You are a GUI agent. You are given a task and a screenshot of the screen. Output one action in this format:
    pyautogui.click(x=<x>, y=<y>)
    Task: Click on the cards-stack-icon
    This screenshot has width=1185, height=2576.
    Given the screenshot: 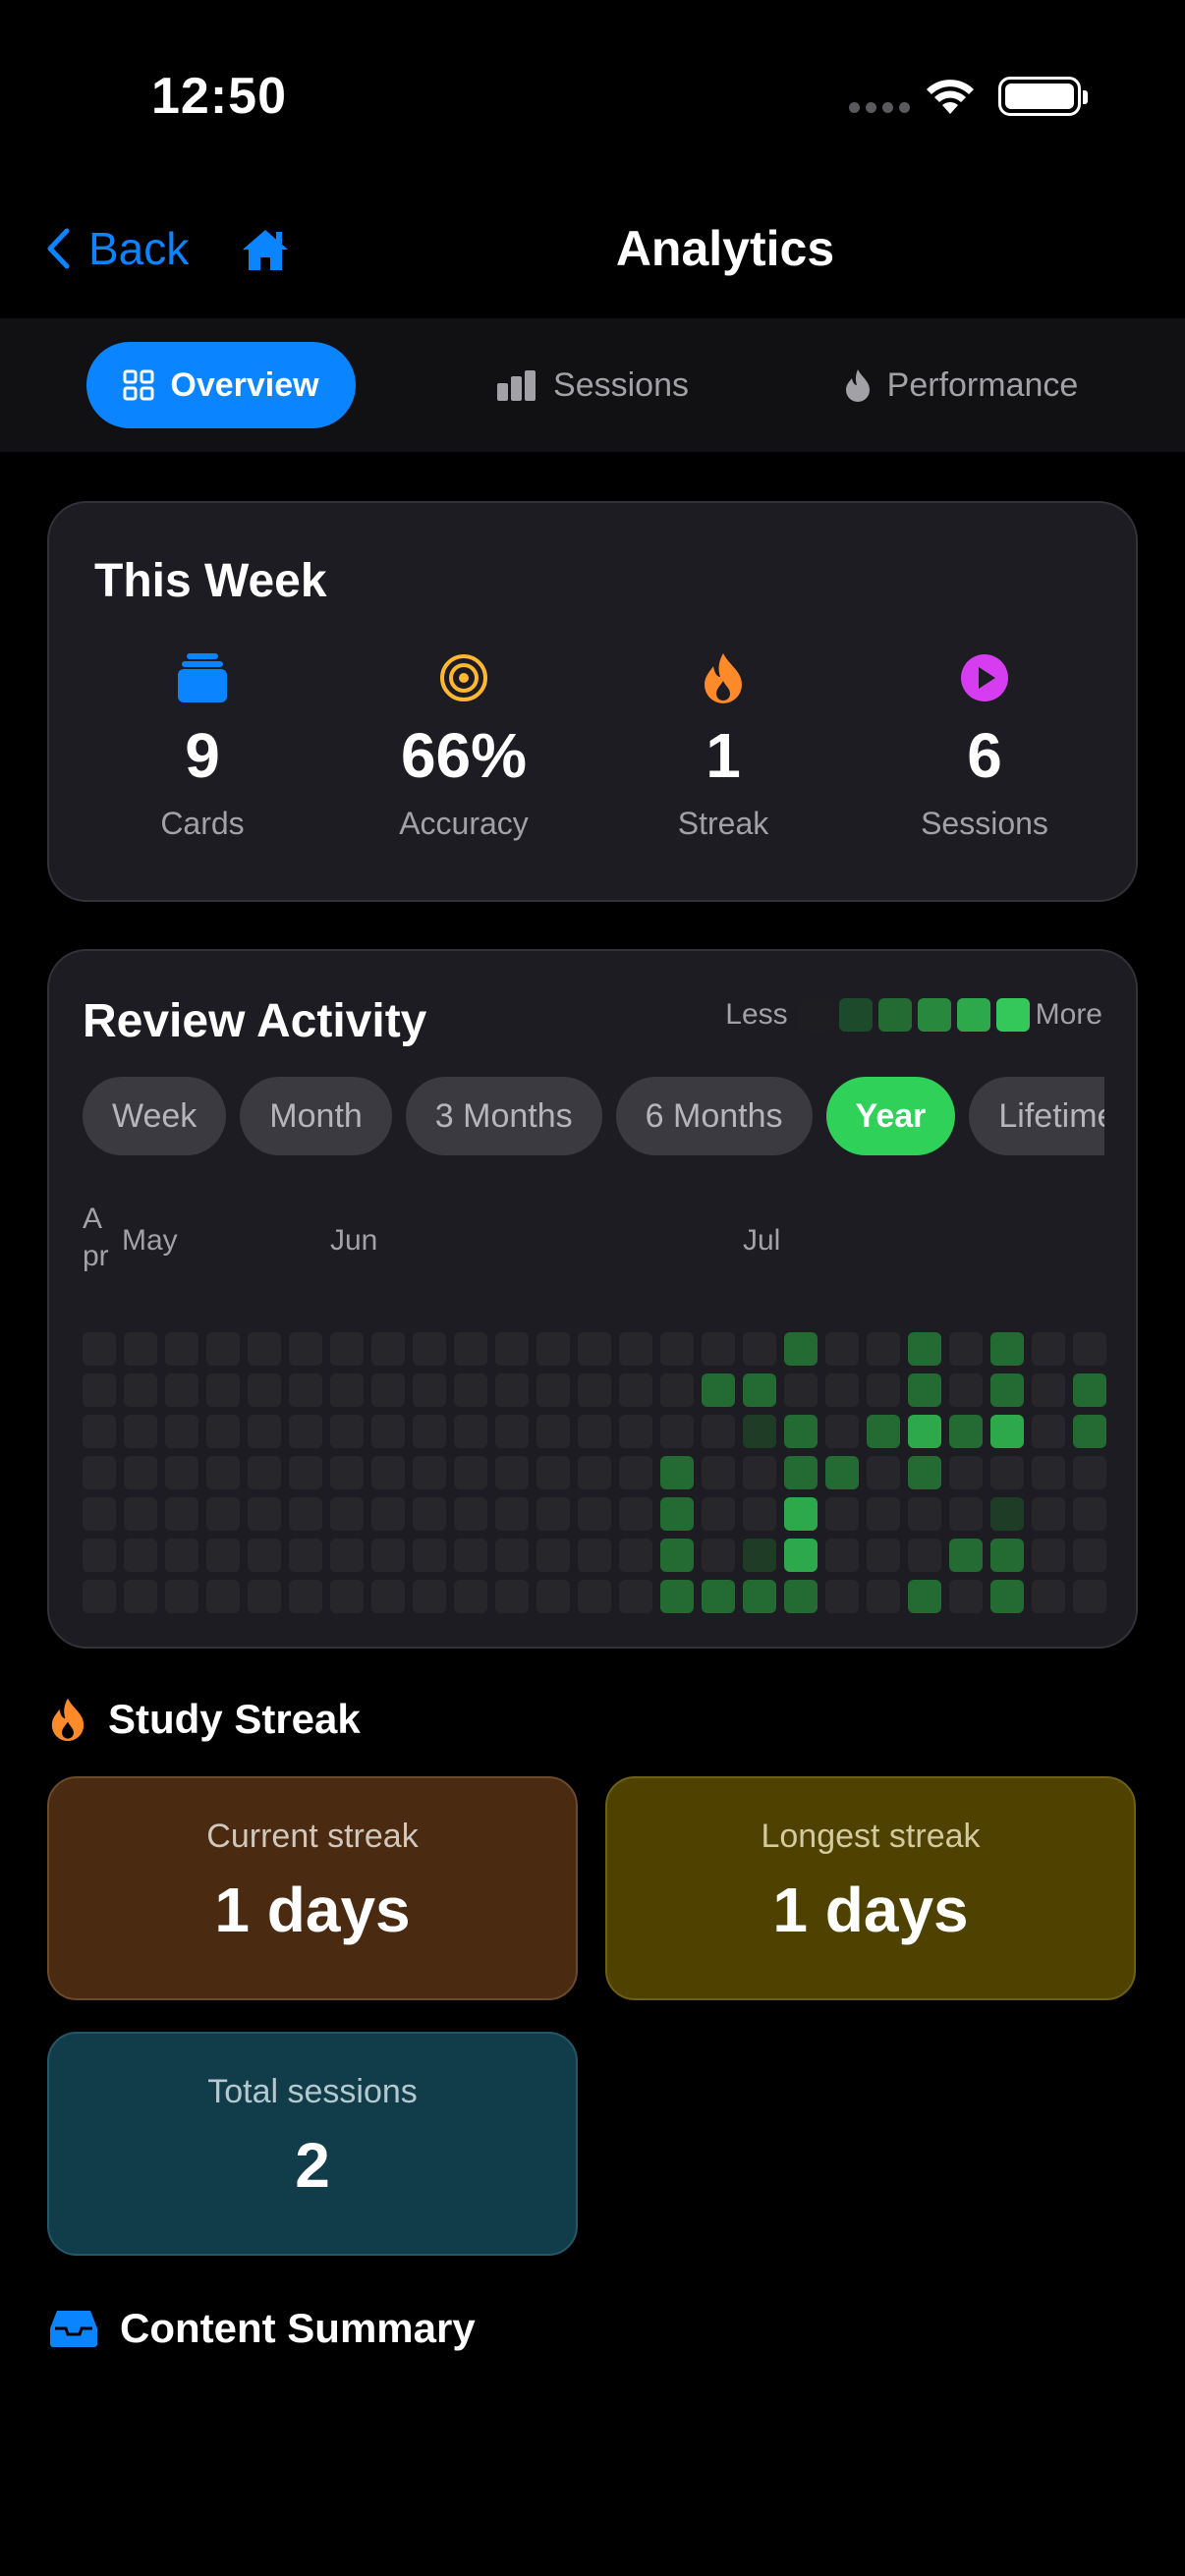 What is the action you would take?
    pyautogui.click(x=202, y=677)
    